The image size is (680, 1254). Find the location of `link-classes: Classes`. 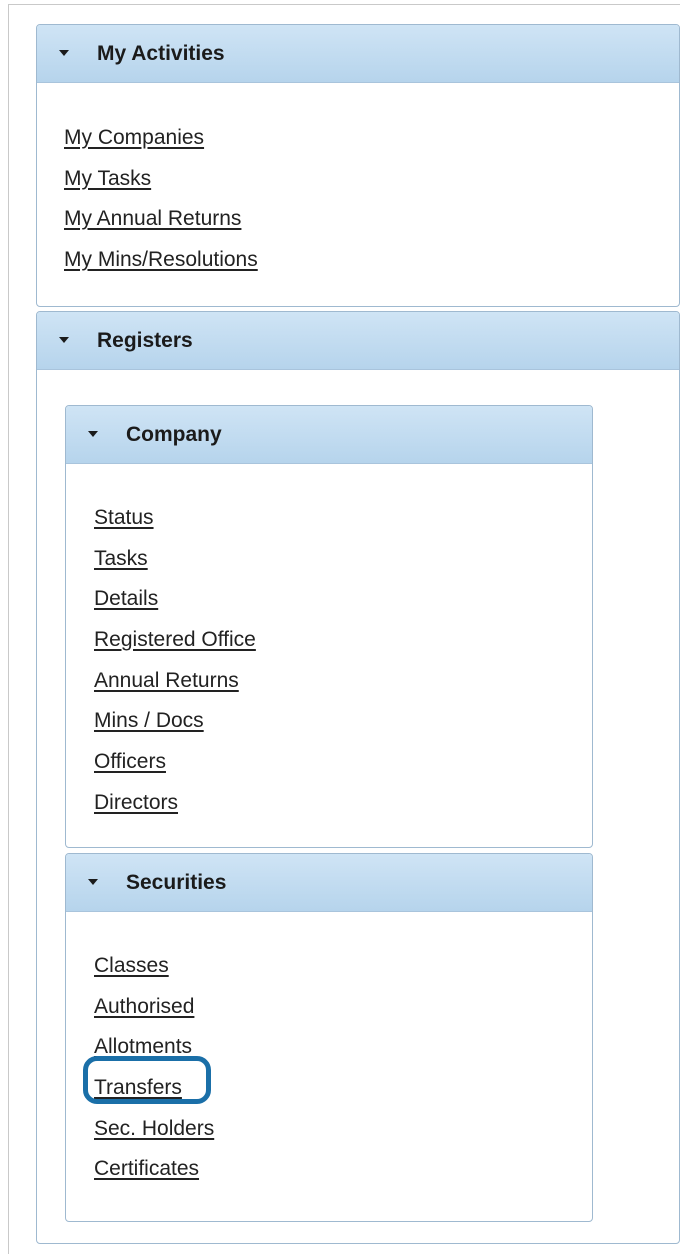

link-classes: Classes is located at coordinates (131, 965).